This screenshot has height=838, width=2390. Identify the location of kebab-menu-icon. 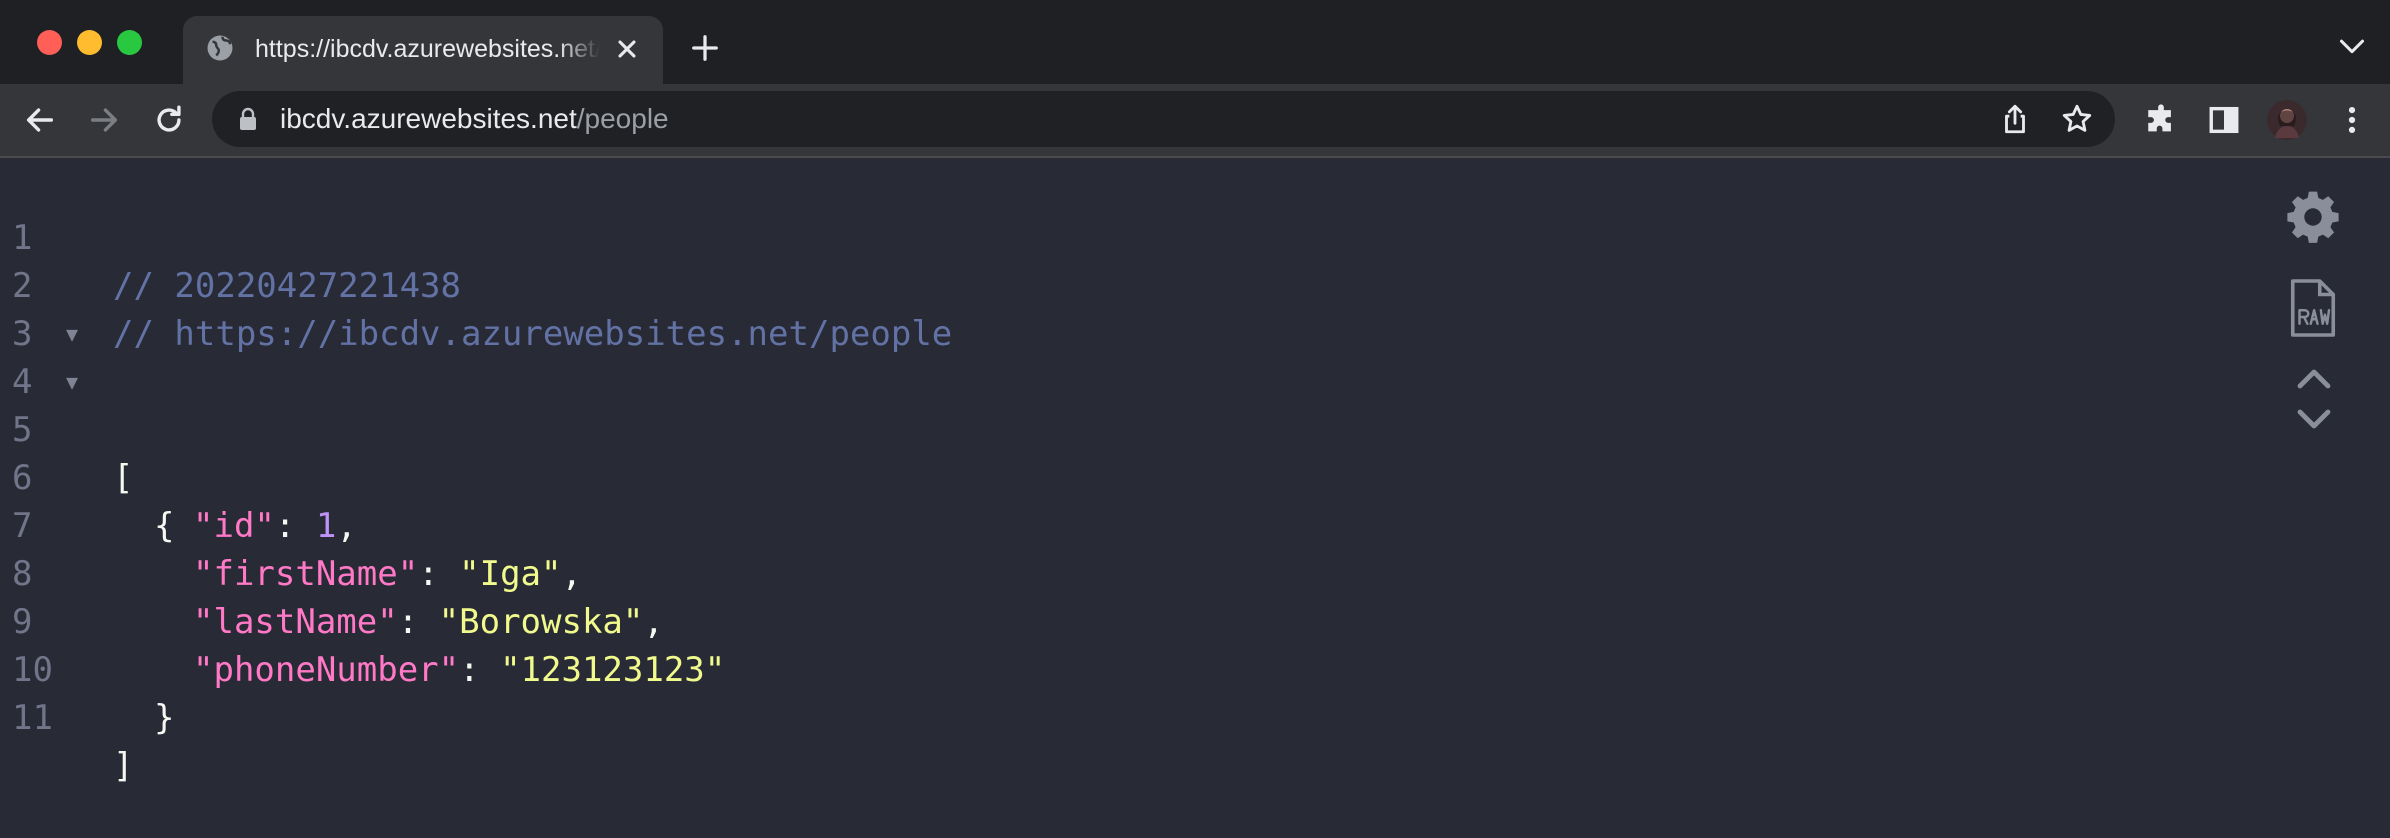
(2352, 120).